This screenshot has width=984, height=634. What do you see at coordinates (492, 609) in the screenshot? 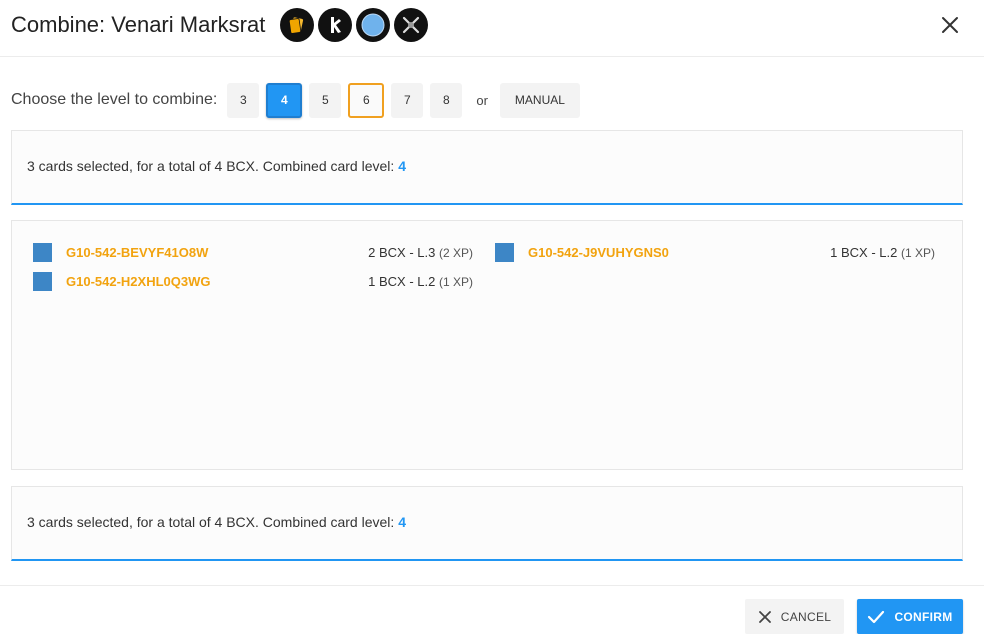
I see `dialog-footer: CANCEL CONFIRM` at bounding box center [492, 609].